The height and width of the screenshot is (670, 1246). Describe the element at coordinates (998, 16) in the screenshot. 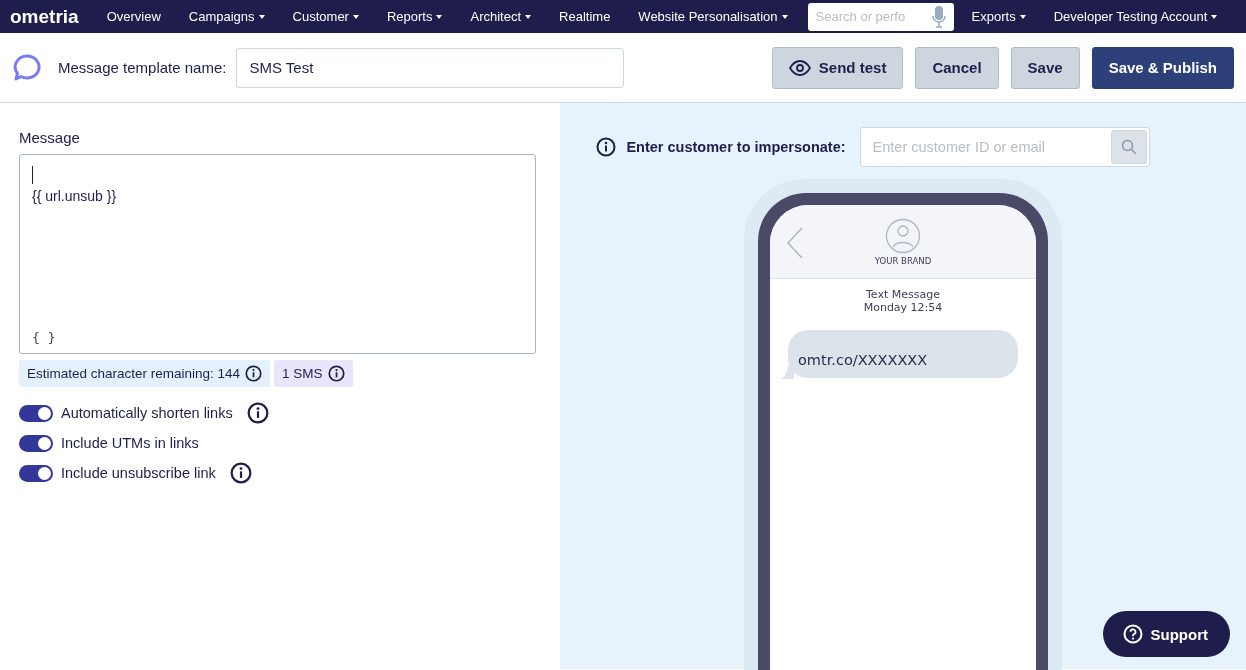

I see `nav-menu-item: Exports` at that location.